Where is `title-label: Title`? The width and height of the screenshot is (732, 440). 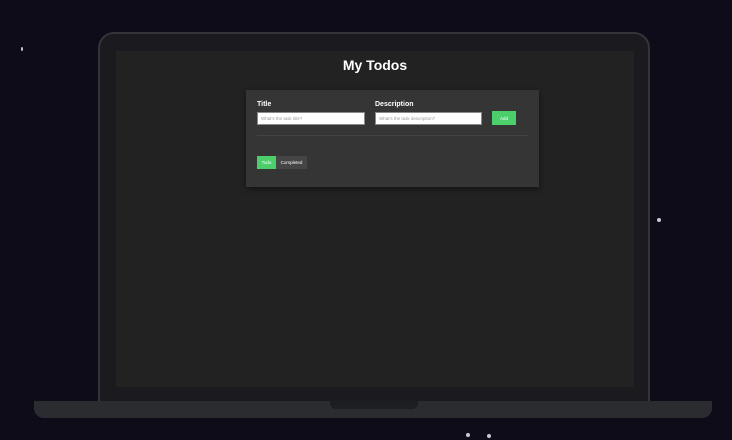
title-label: Title is located at coordinates (264, 104).